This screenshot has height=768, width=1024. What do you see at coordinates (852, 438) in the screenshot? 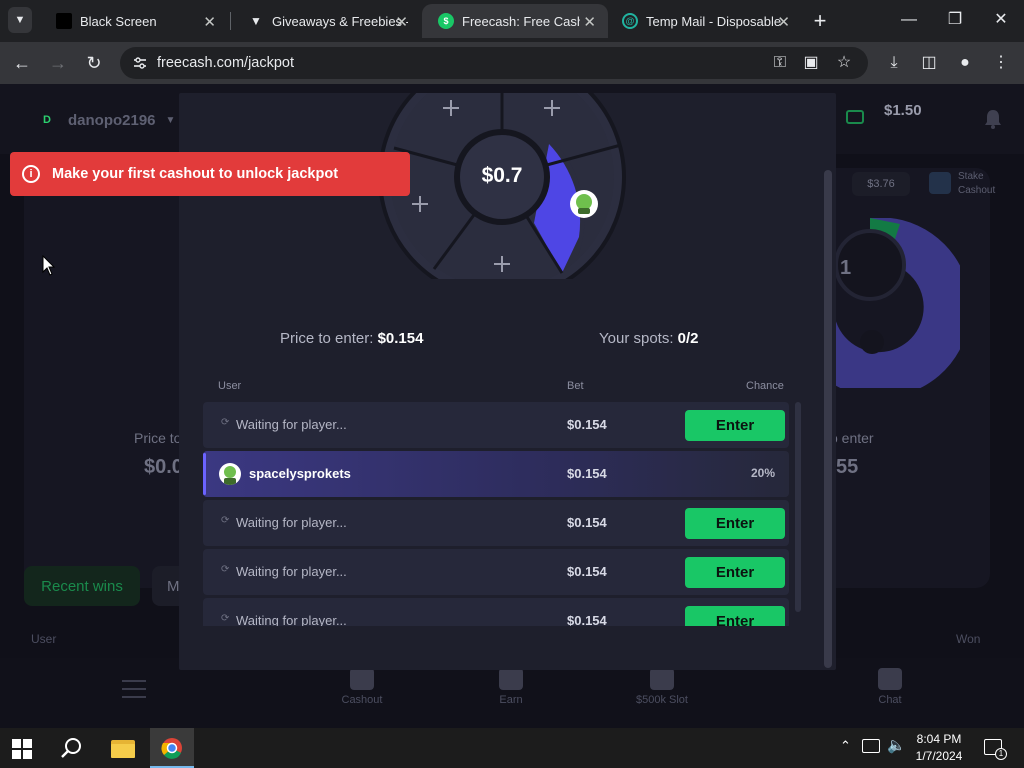
I see `bg-enter-label: o enter` at bounding box center [852, 438].